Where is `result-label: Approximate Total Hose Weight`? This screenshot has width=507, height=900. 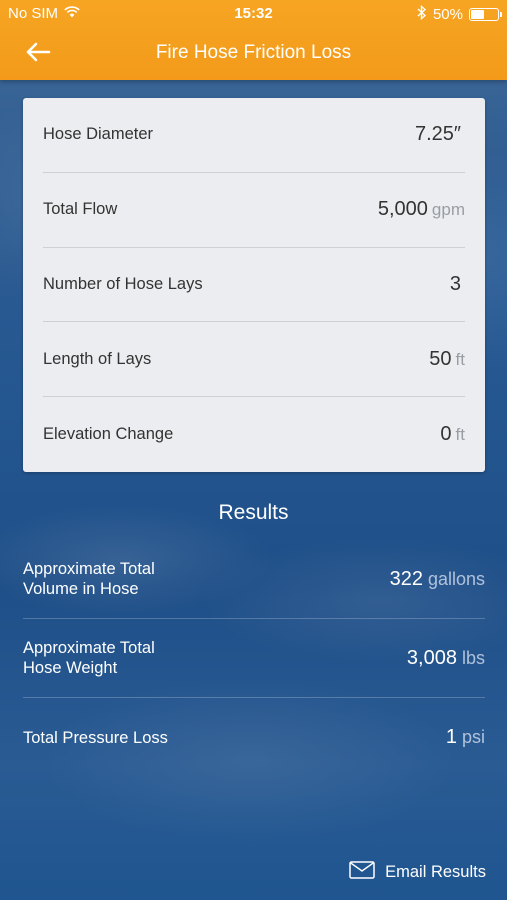 result-label: Approximate Total Hose Weight is located at coordinates (113, 658).